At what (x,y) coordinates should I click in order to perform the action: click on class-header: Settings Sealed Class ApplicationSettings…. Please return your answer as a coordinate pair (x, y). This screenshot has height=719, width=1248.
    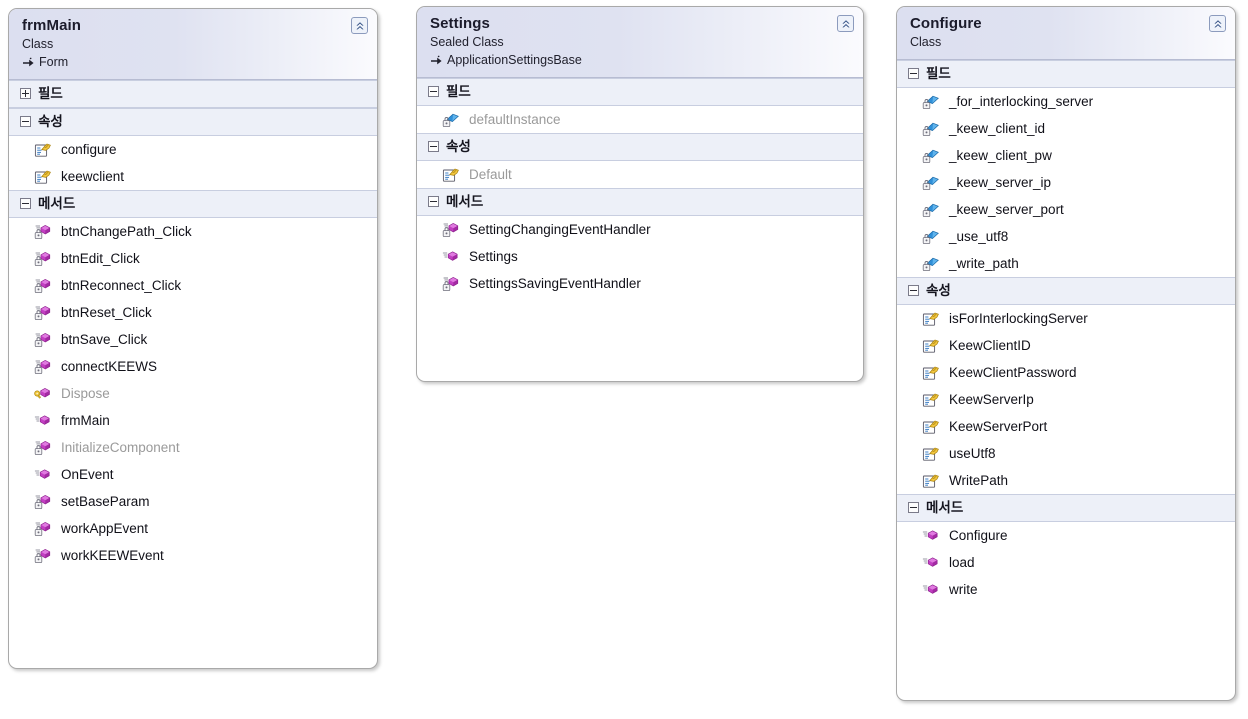
    Looking at the image, I should click on (640, 42).